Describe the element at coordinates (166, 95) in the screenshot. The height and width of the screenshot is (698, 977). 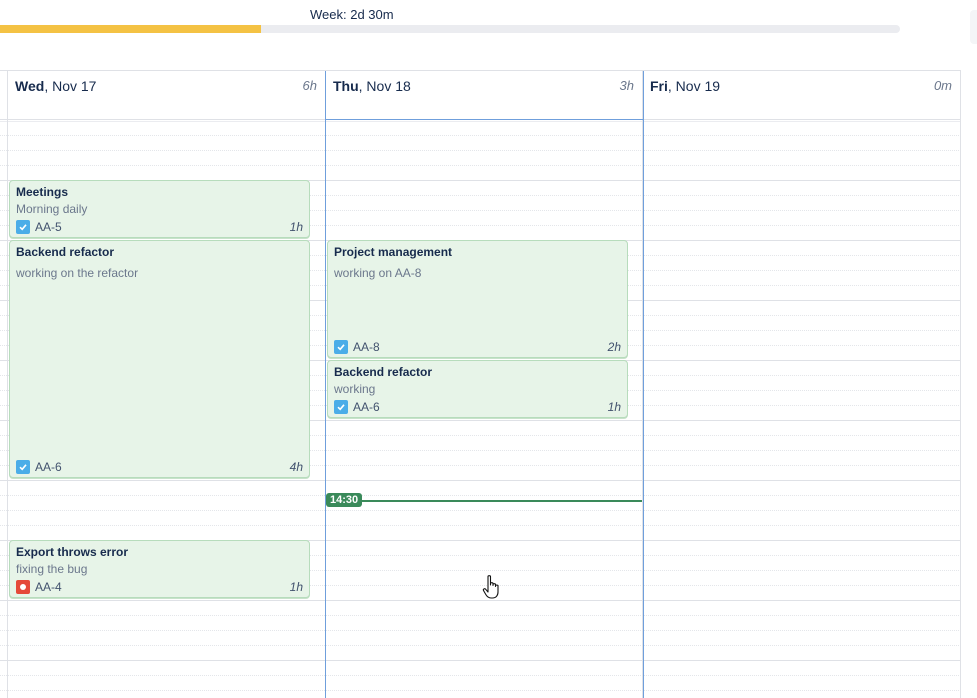
I see `day-header-wed: Wed, Nov 17 6h` at that location.